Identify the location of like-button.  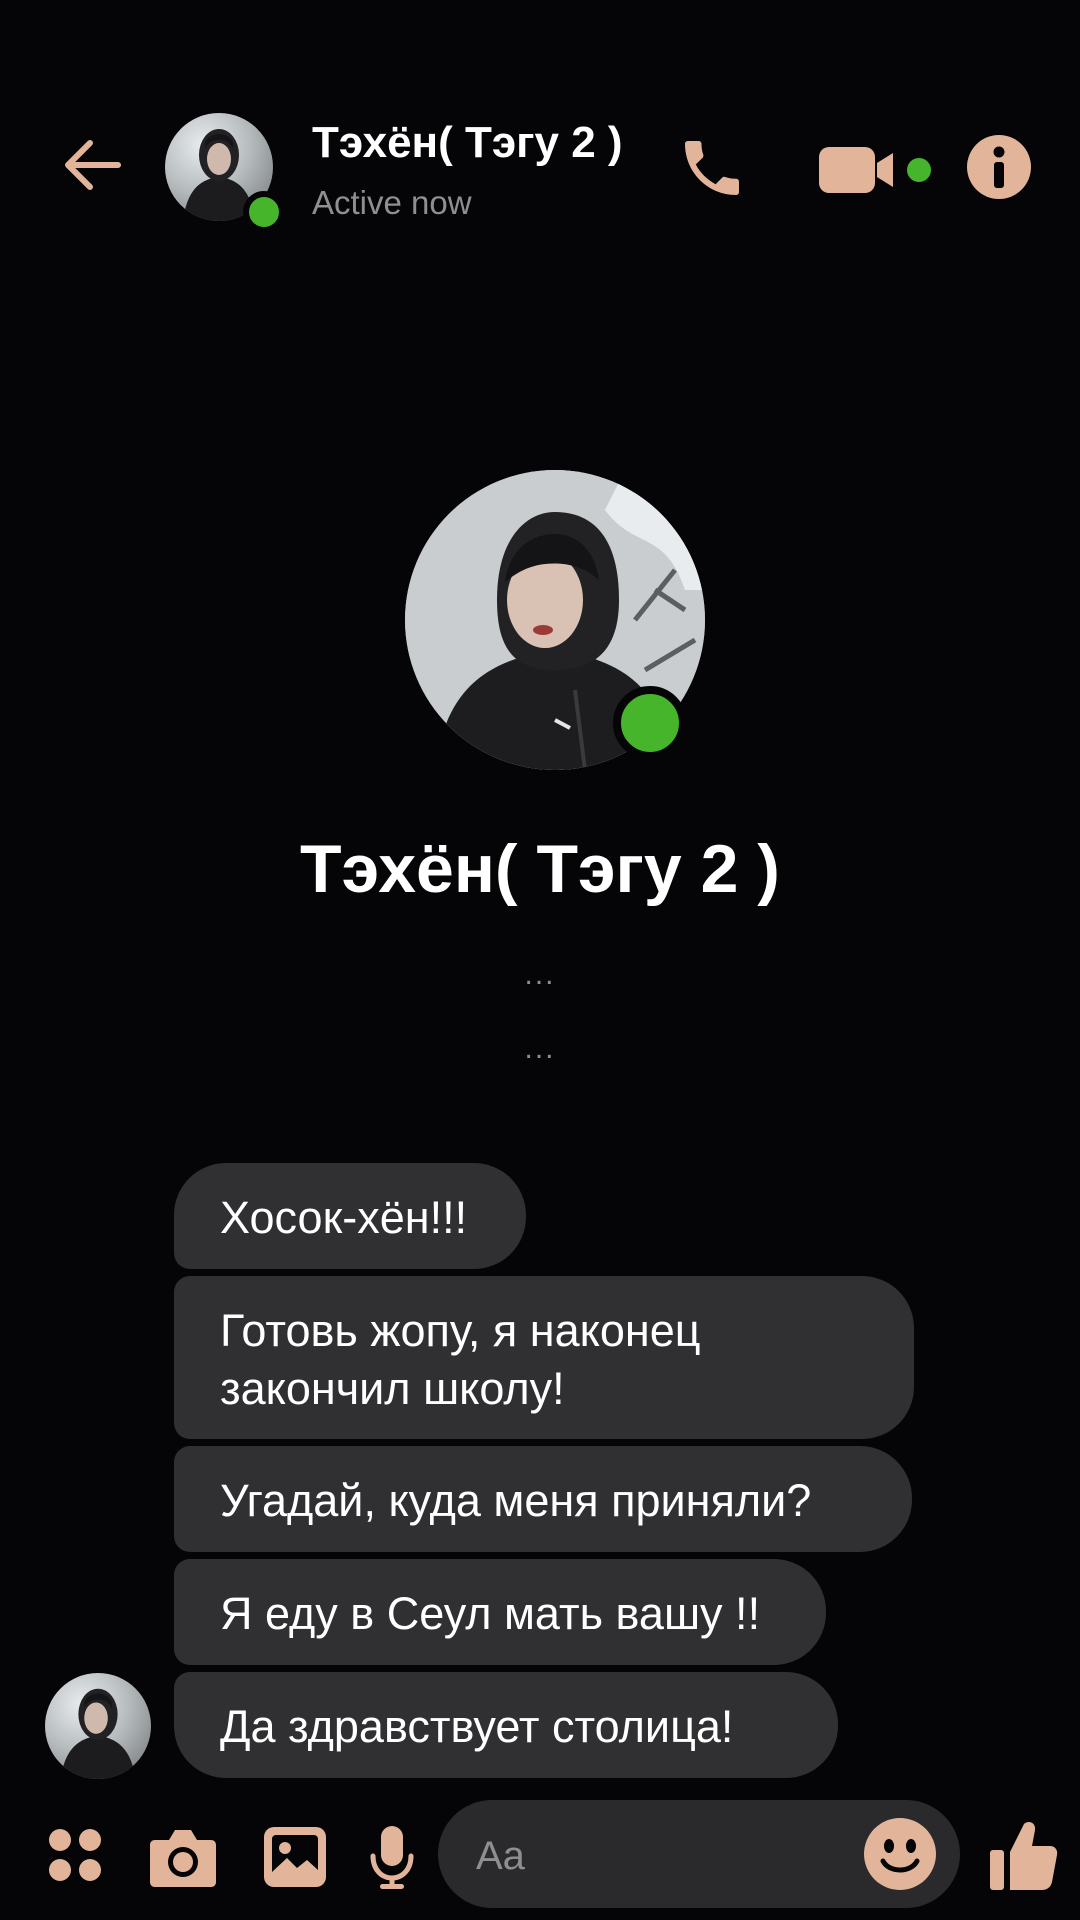
(1023, 1855).